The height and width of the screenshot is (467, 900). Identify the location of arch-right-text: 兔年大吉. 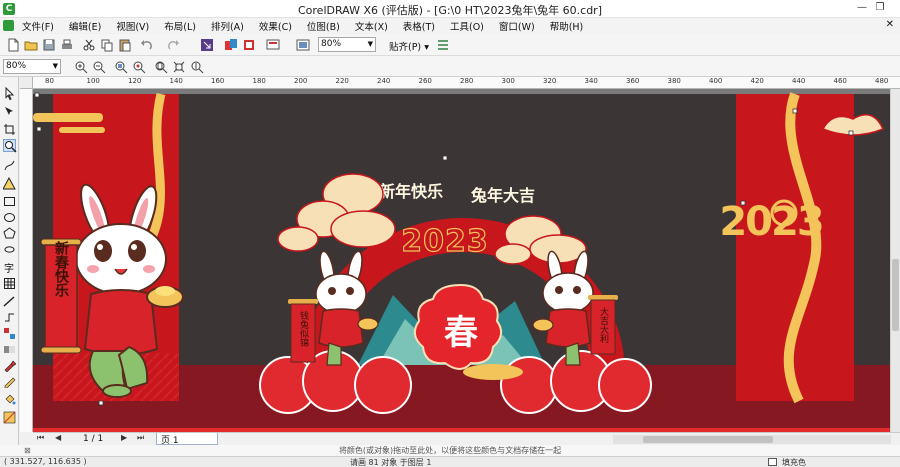
(502, 195).